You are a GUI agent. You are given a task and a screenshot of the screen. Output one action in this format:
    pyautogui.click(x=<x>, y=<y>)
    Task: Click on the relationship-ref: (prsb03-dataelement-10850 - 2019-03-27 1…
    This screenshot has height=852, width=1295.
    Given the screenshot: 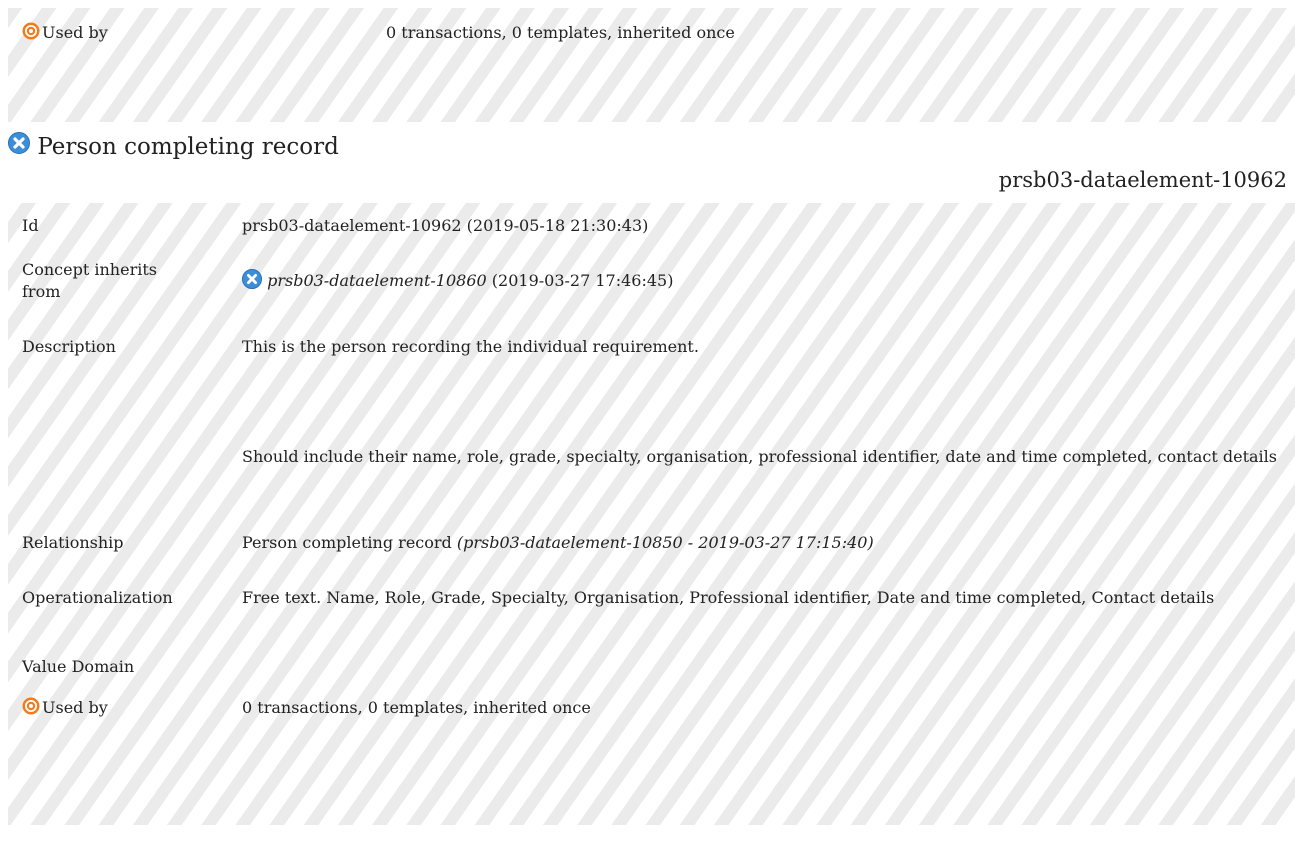 What is the action you would take?
    pyautogui.click(x=665, y=542)
    